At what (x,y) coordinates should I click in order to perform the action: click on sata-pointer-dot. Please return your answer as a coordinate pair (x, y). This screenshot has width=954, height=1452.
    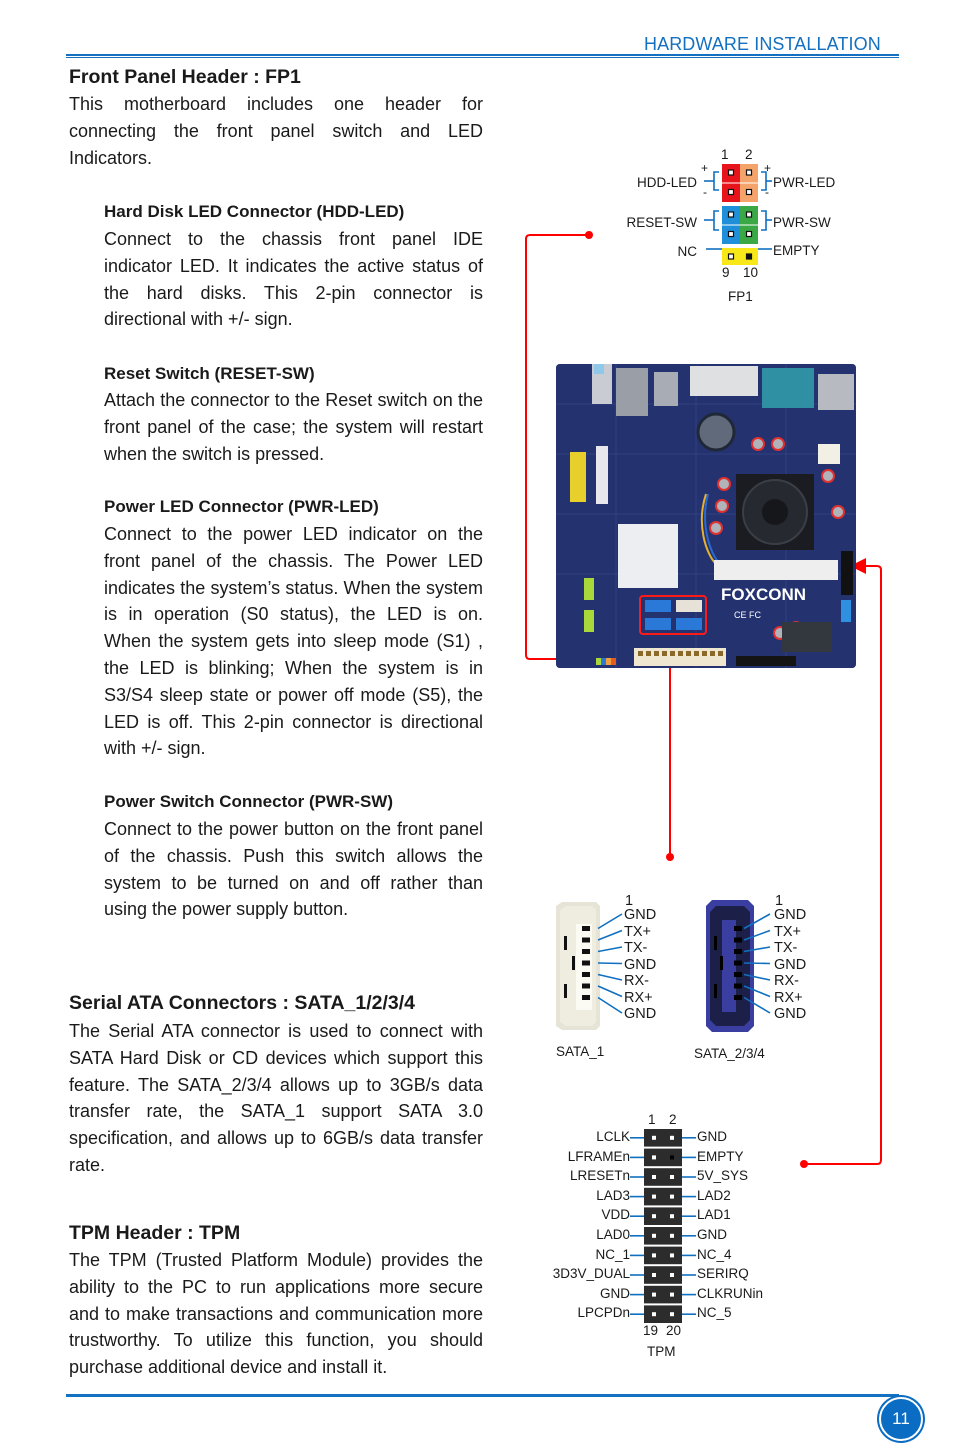
    Looking at the image, I should click on (670, 857).